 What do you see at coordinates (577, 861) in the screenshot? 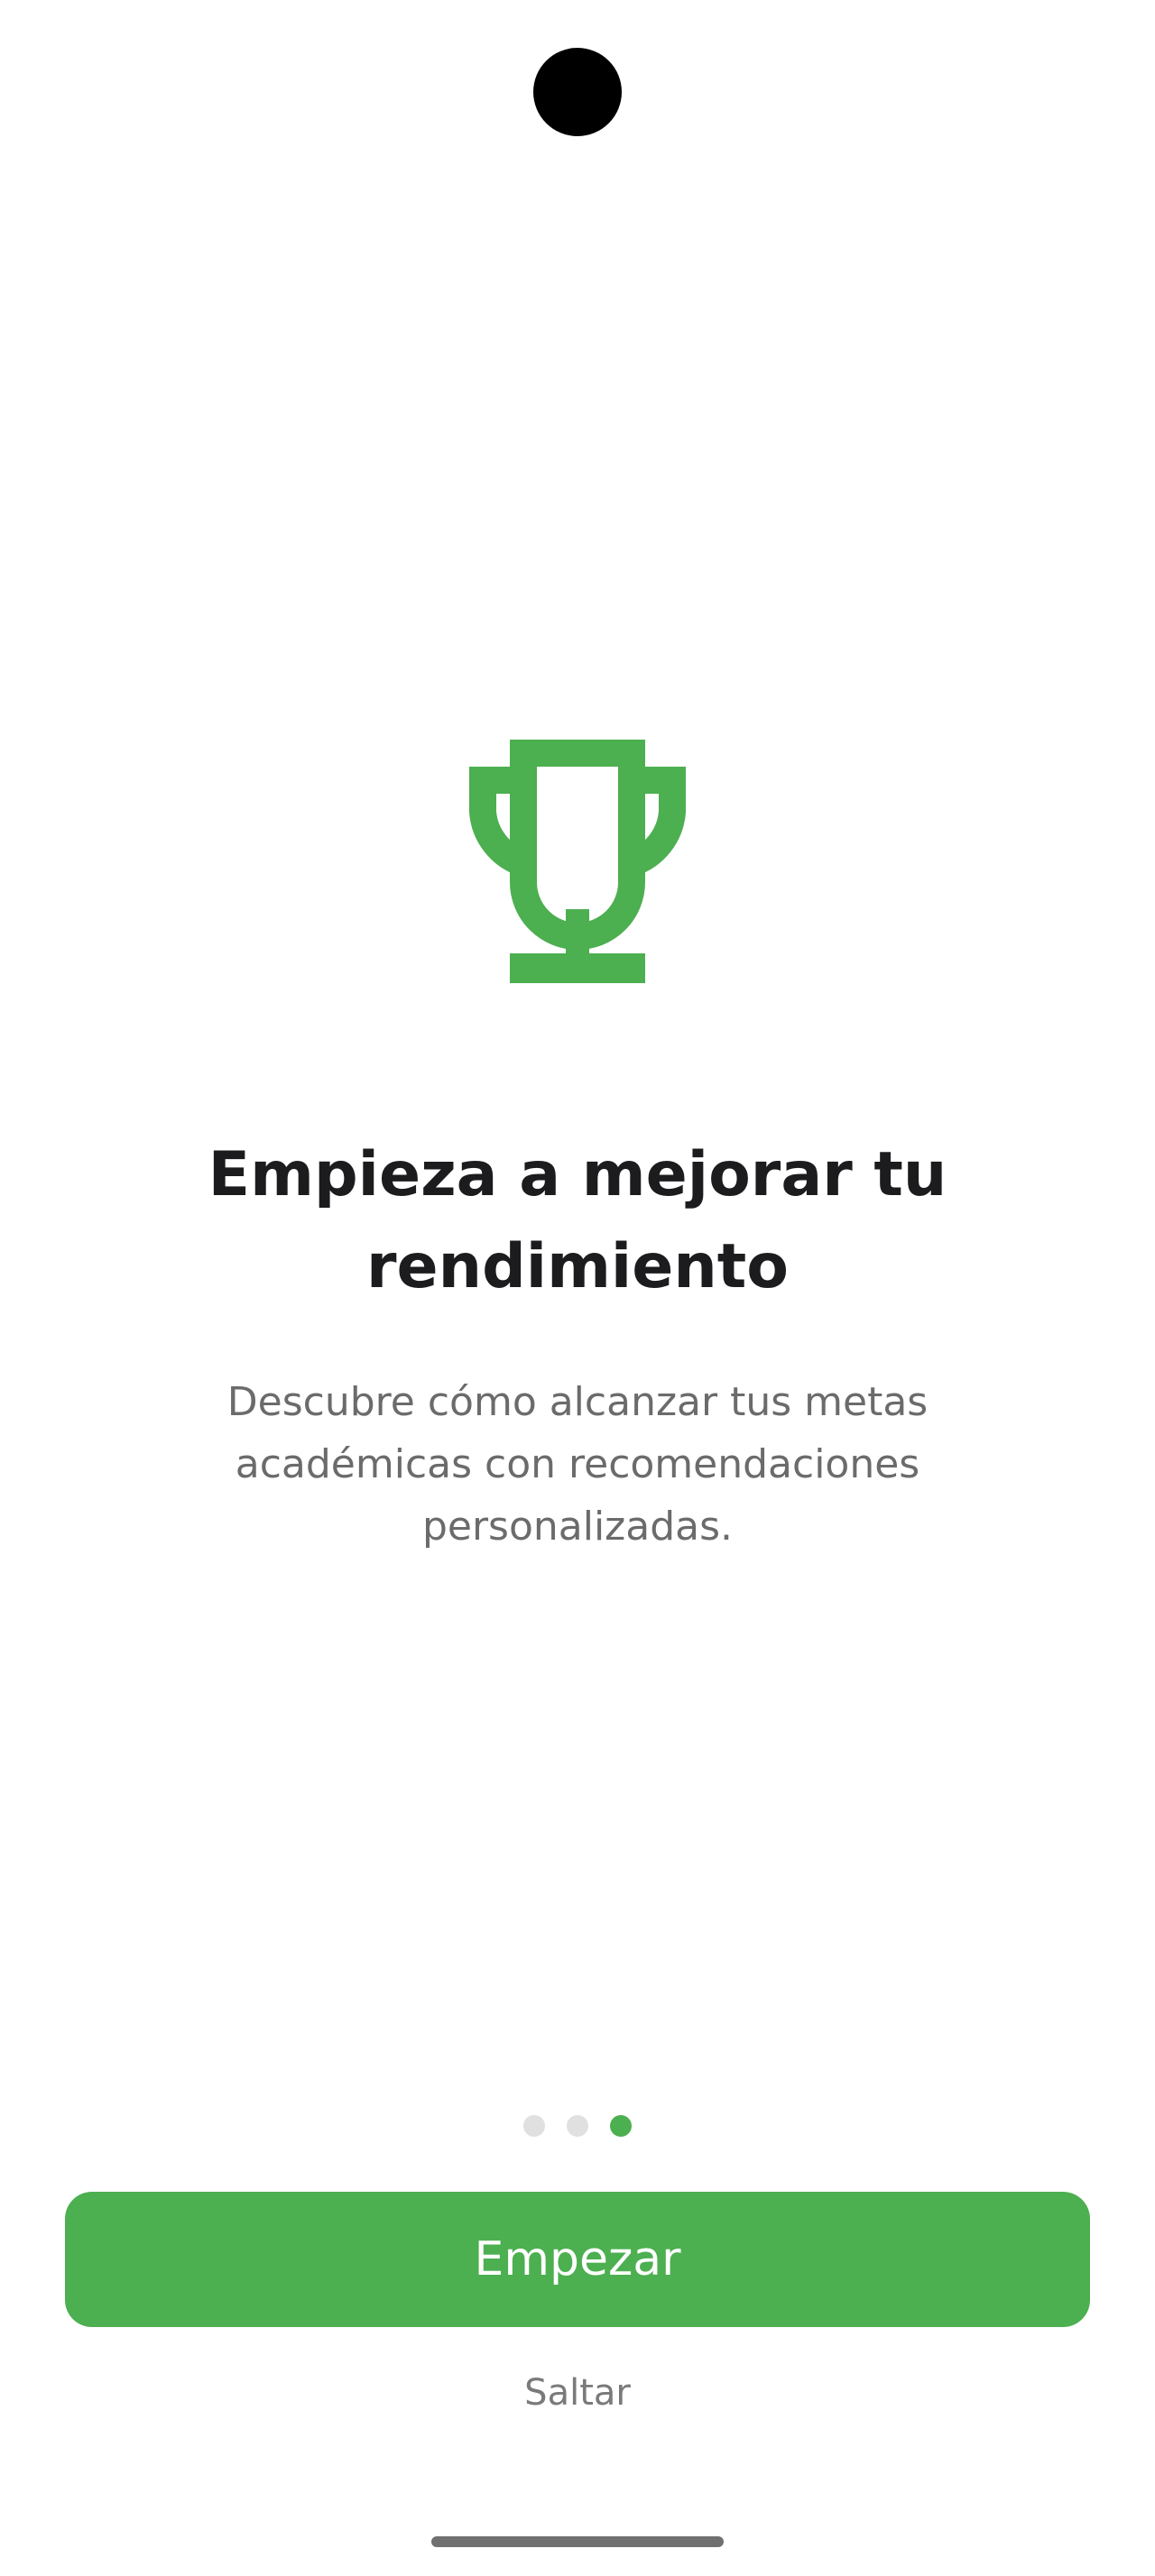
I see `trophy-icon` at bounding box center [577, 861].